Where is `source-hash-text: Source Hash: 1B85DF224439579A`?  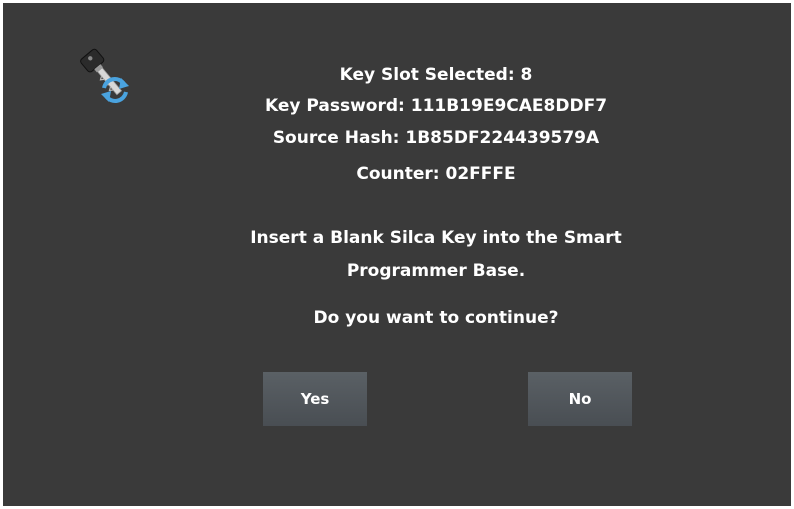
source-hash-text: Source Hash: 1B85DF224439579A is located at coordinates (436, 138).